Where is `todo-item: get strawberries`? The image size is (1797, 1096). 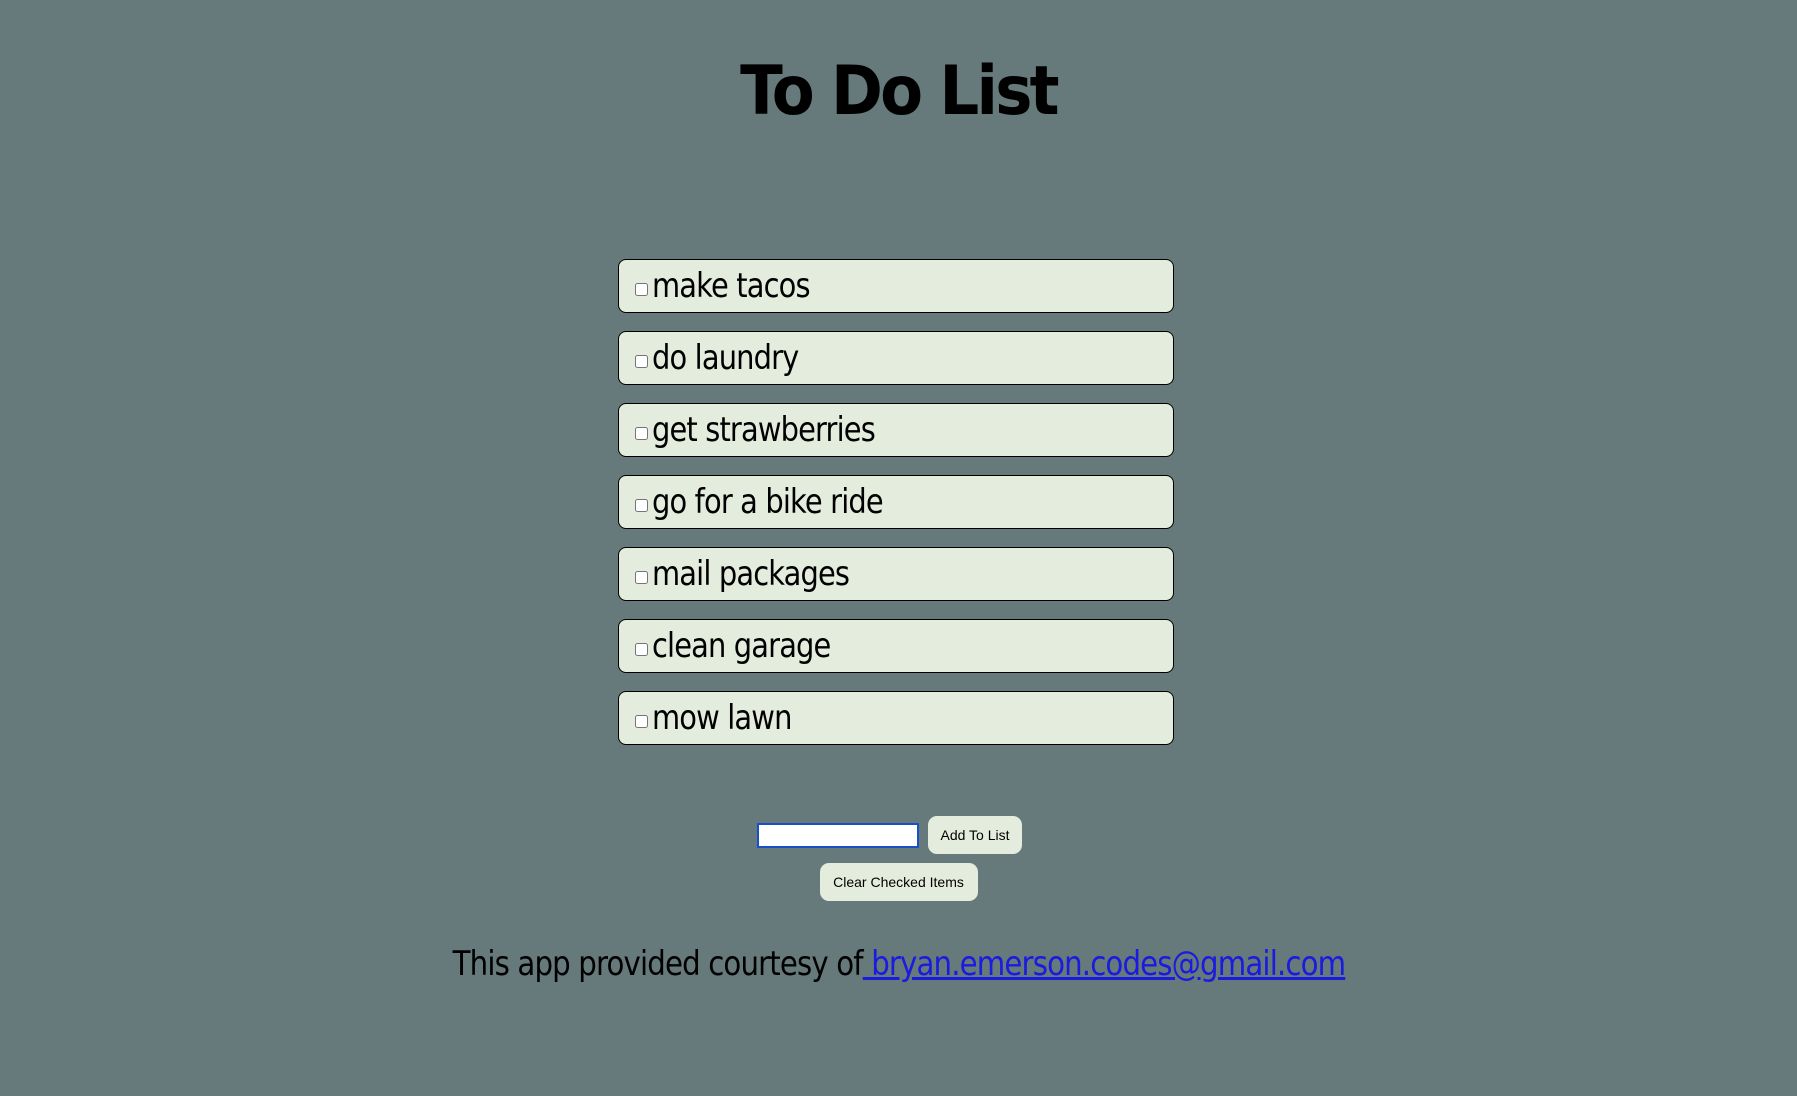
todo-item: get strawberries is located at coordinates (896, 430).